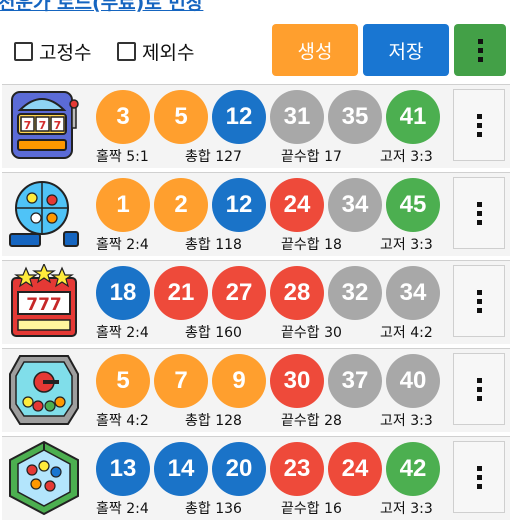 The height and width of the screenshot is (524, 512). Describe the element at coordinates (413, 117) in the screenshot. I see `number-ball: 41` at that location.